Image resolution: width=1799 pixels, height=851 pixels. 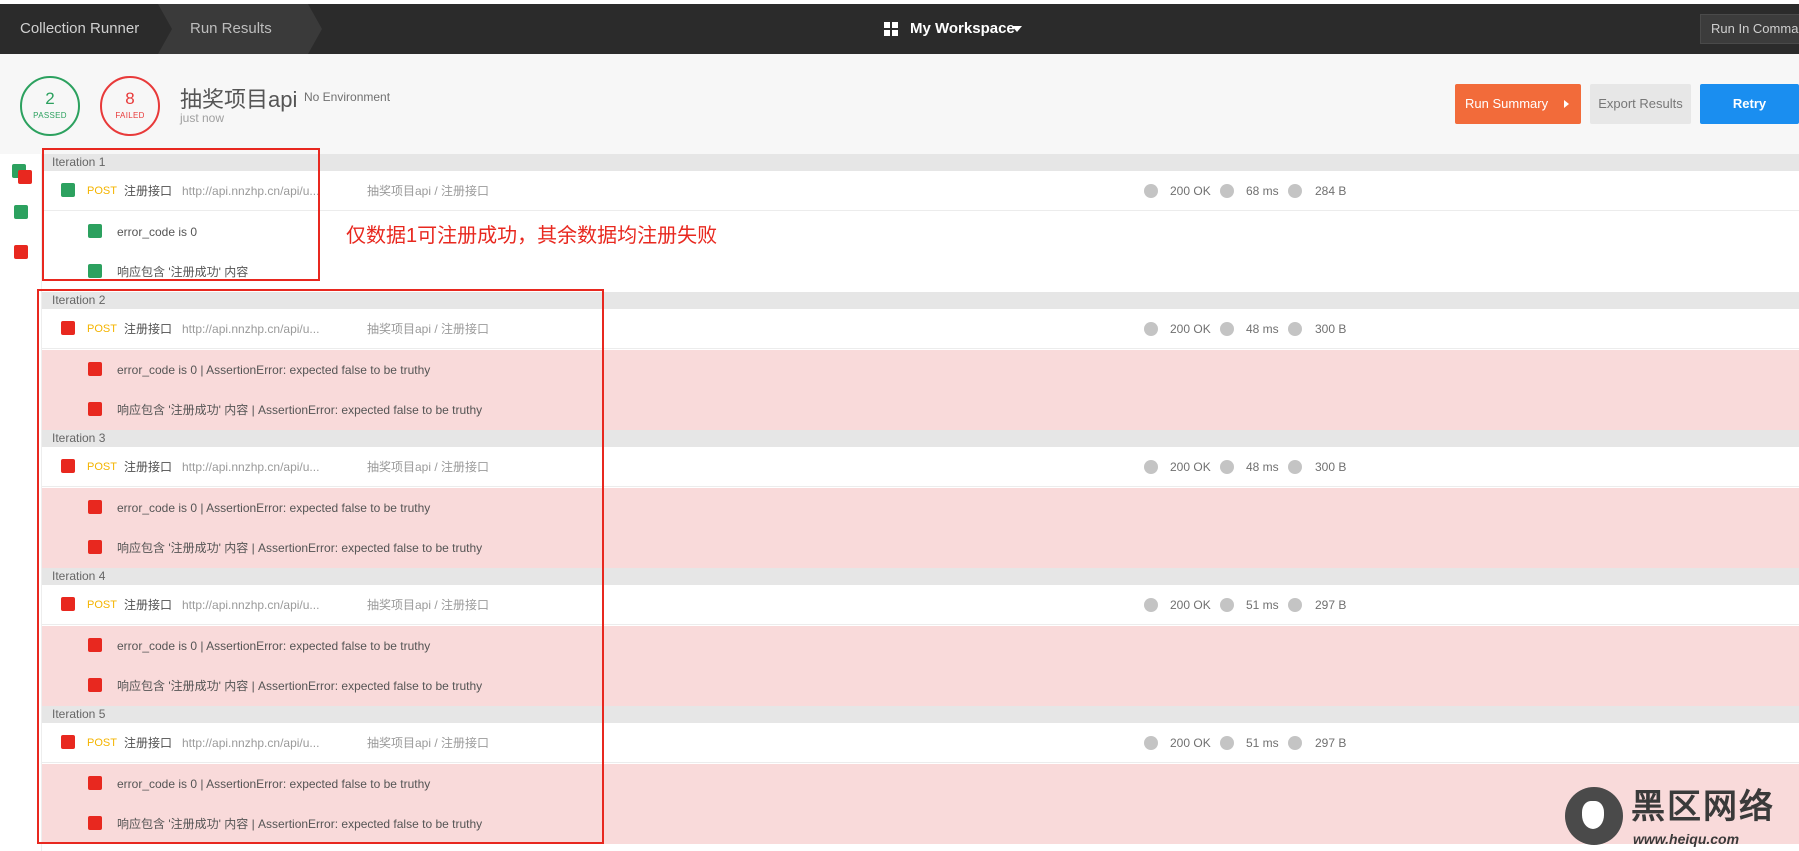 I want to click on watermark: 黑区网络 www.heiqu.com, so click(x=1682, y=817).